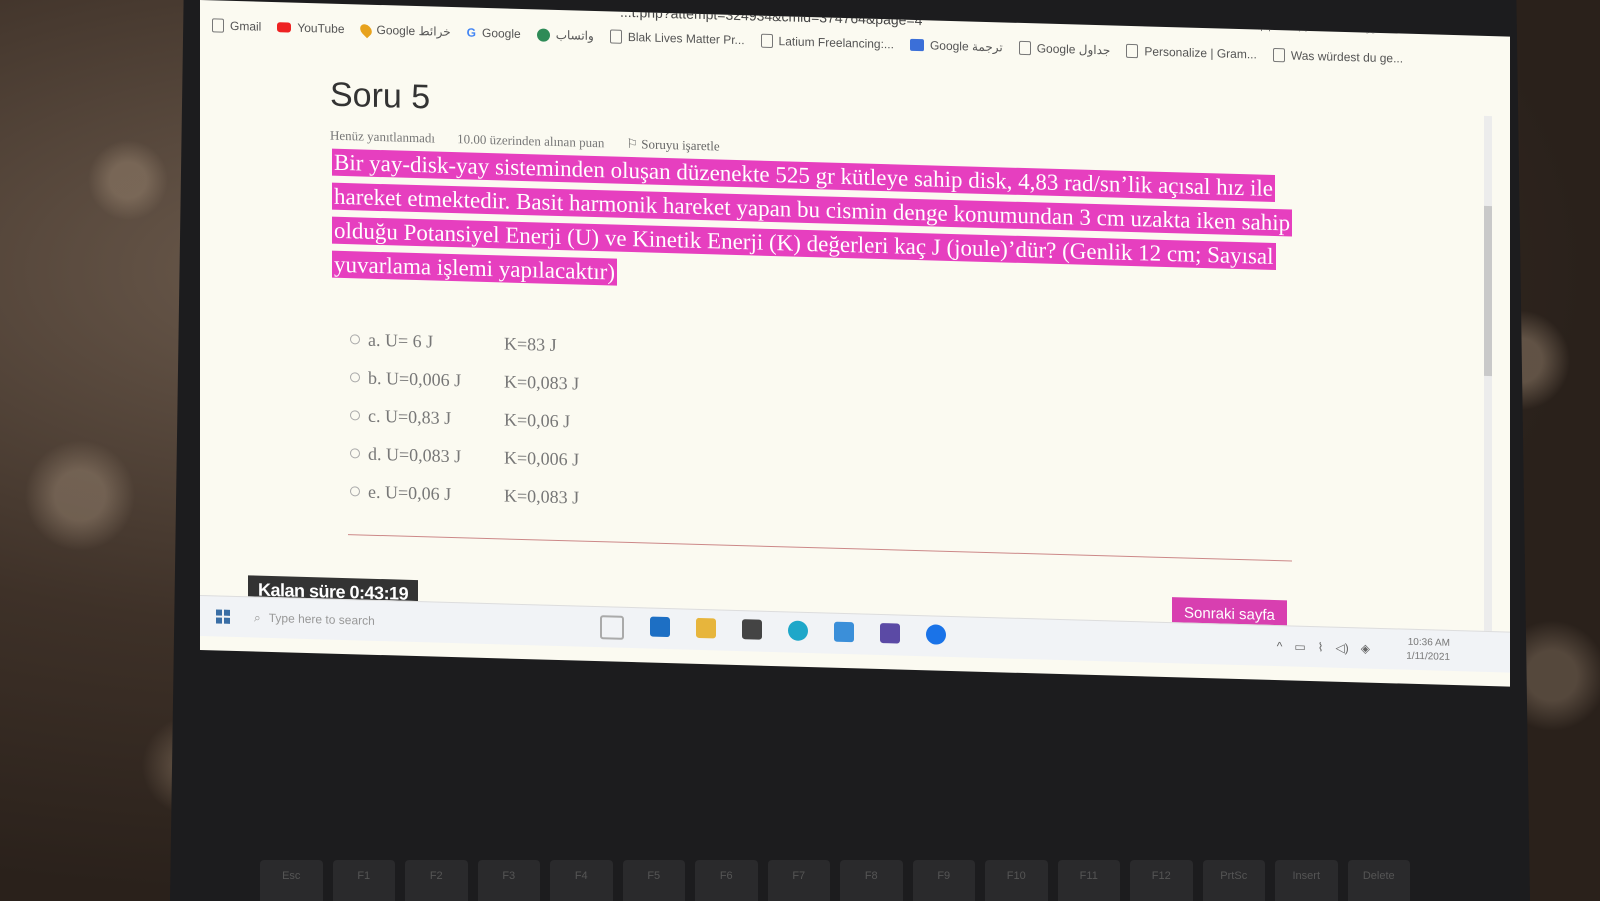 The width and height of the screenshot is (1600, 901). Describe the element at coordinates (363, 880) in the screenshot. I see `key: F1` at that location.